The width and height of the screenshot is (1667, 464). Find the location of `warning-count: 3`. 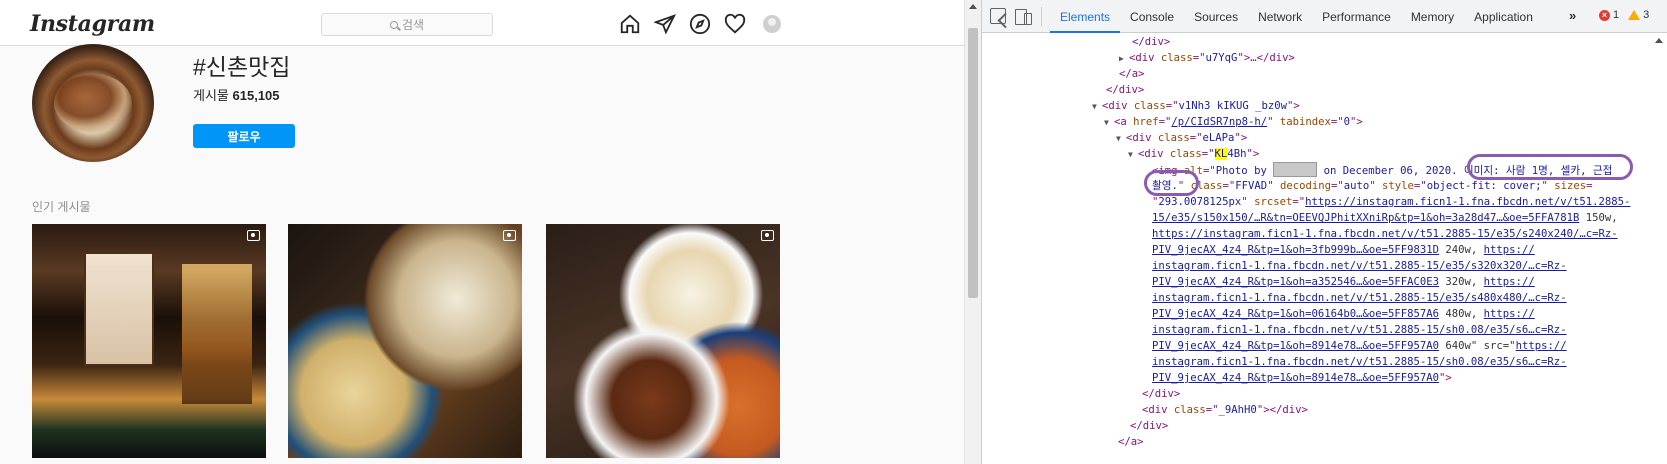

warning-count: 3 is located at coordinates (1646, 15).